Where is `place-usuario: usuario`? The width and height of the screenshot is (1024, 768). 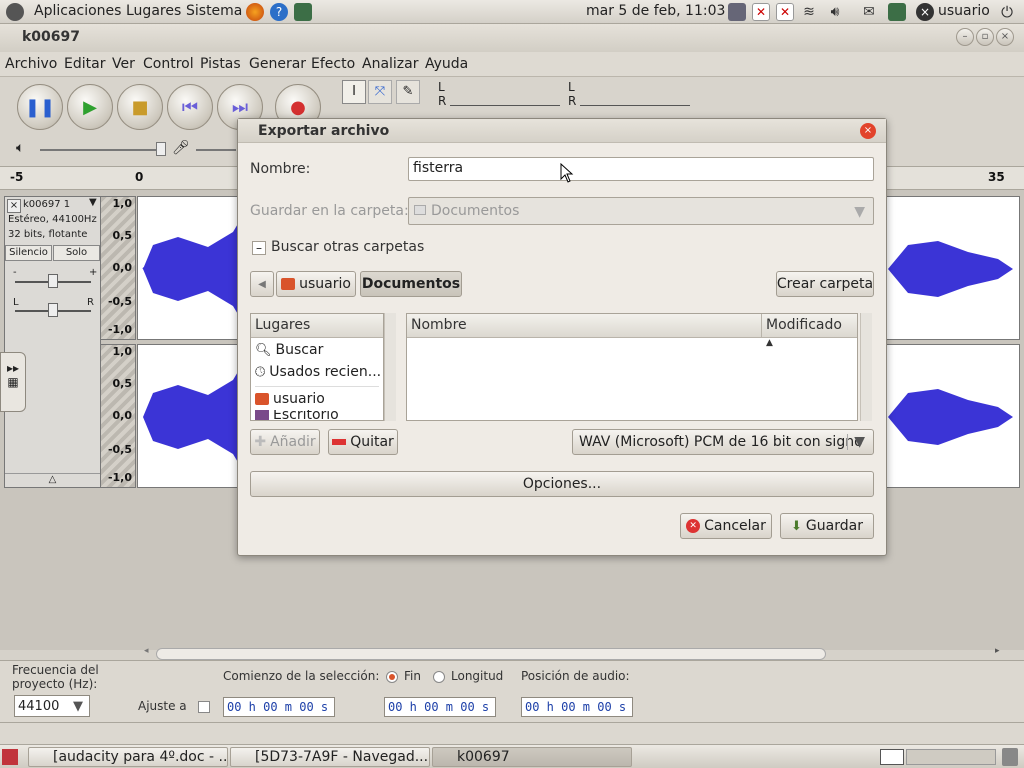
place-usuario: usuario is located at coordinates (290, 399).